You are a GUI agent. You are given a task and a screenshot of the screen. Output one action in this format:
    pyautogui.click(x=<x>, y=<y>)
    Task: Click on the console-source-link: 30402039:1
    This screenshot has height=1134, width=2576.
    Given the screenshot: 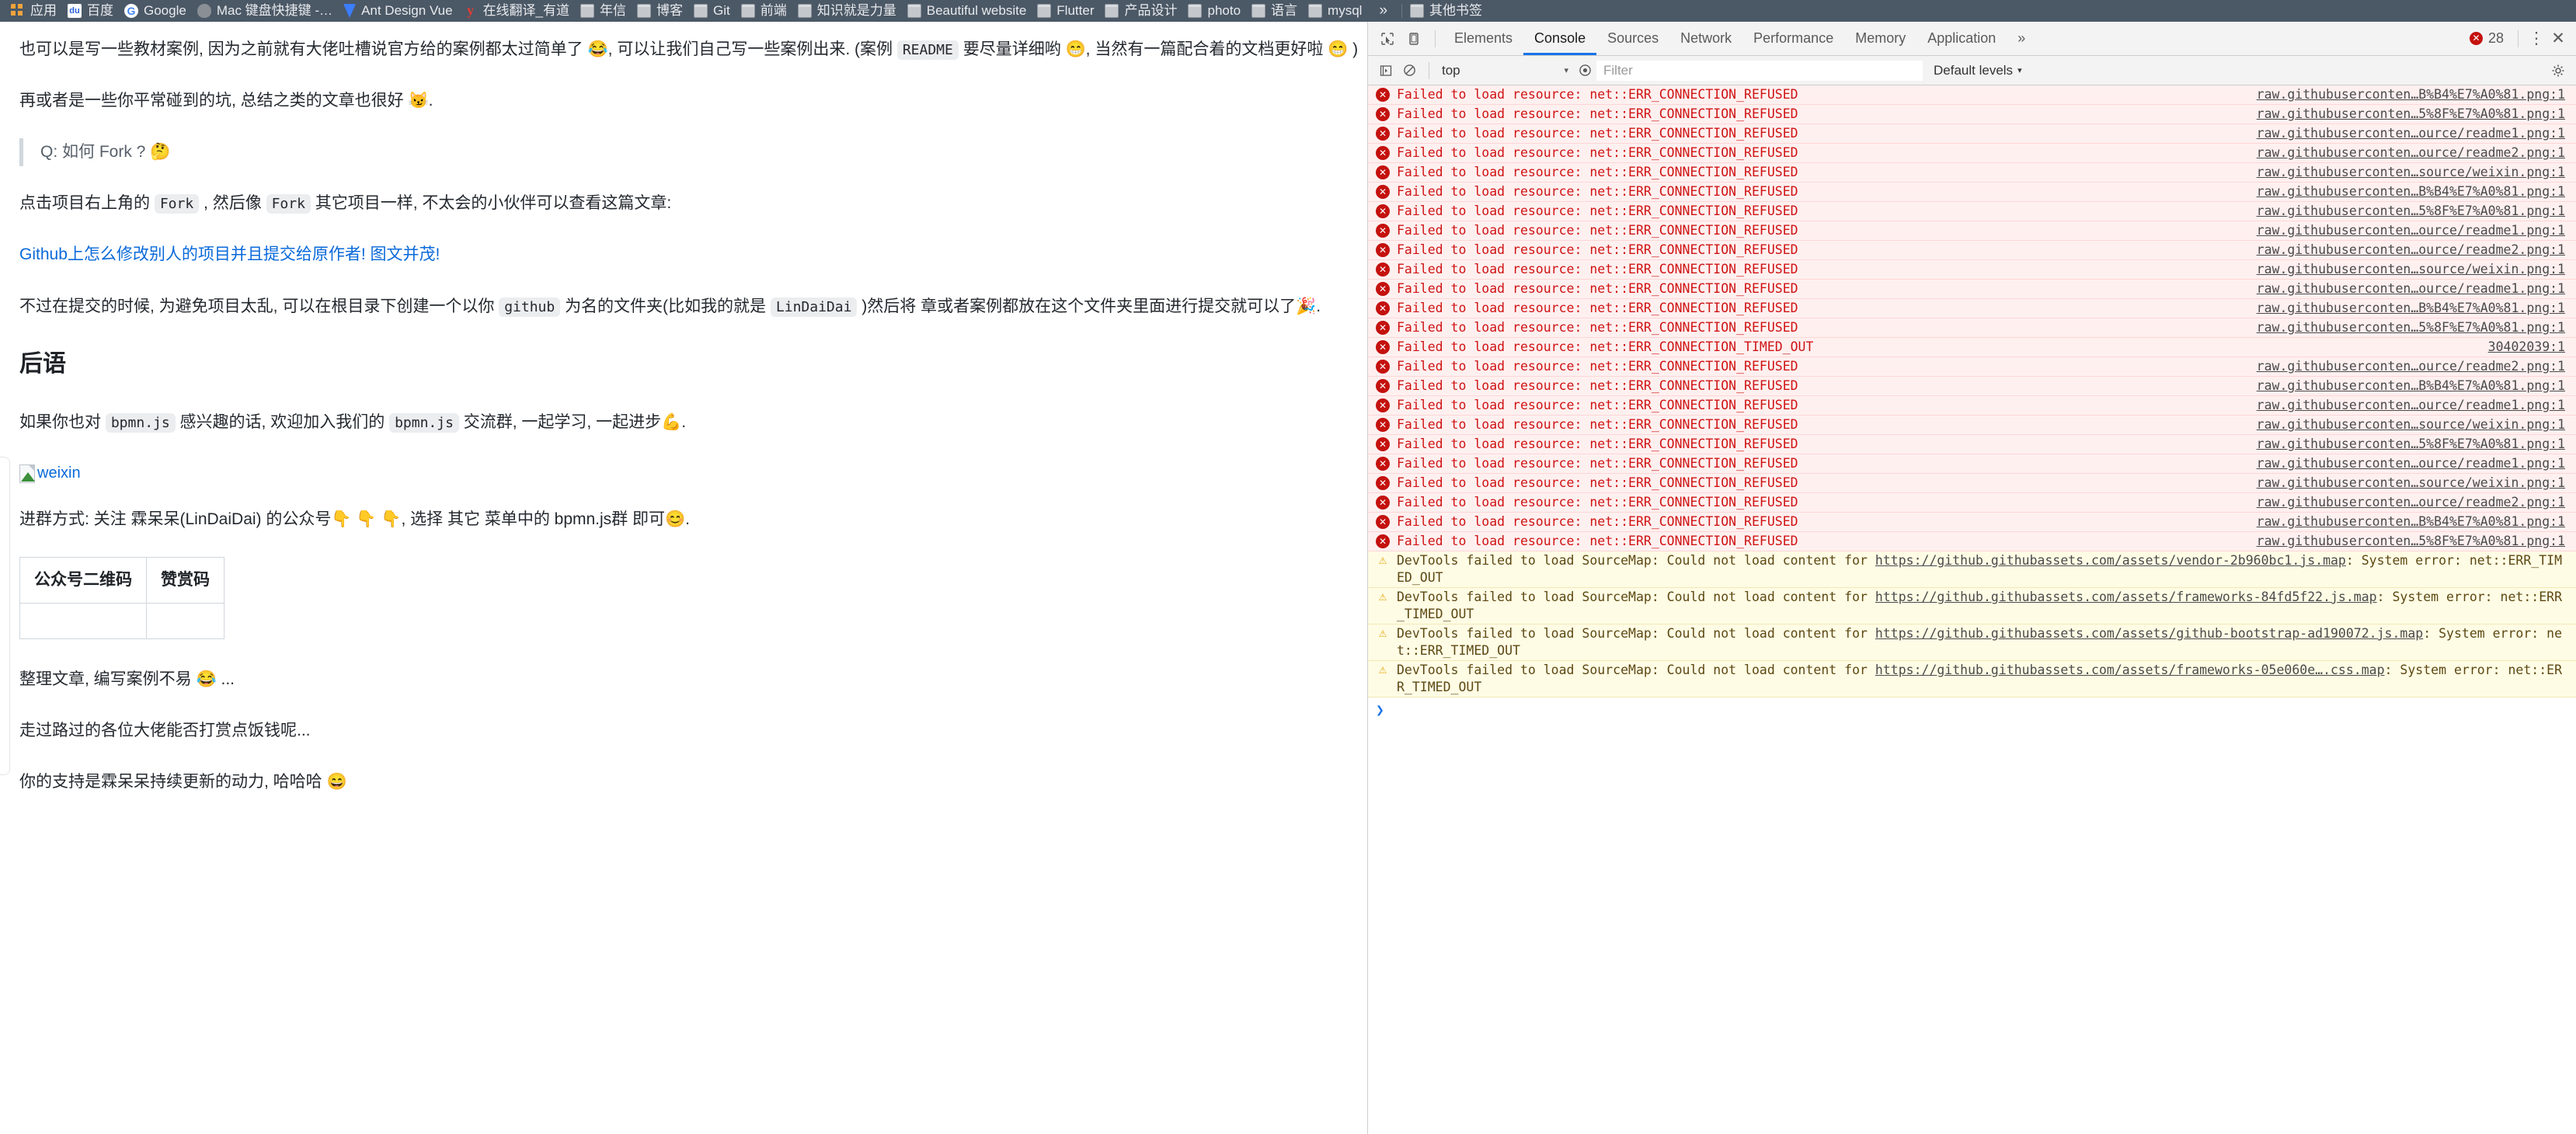 What is the action you would take?
    pyautogui.click(x=2526, y=347)
    